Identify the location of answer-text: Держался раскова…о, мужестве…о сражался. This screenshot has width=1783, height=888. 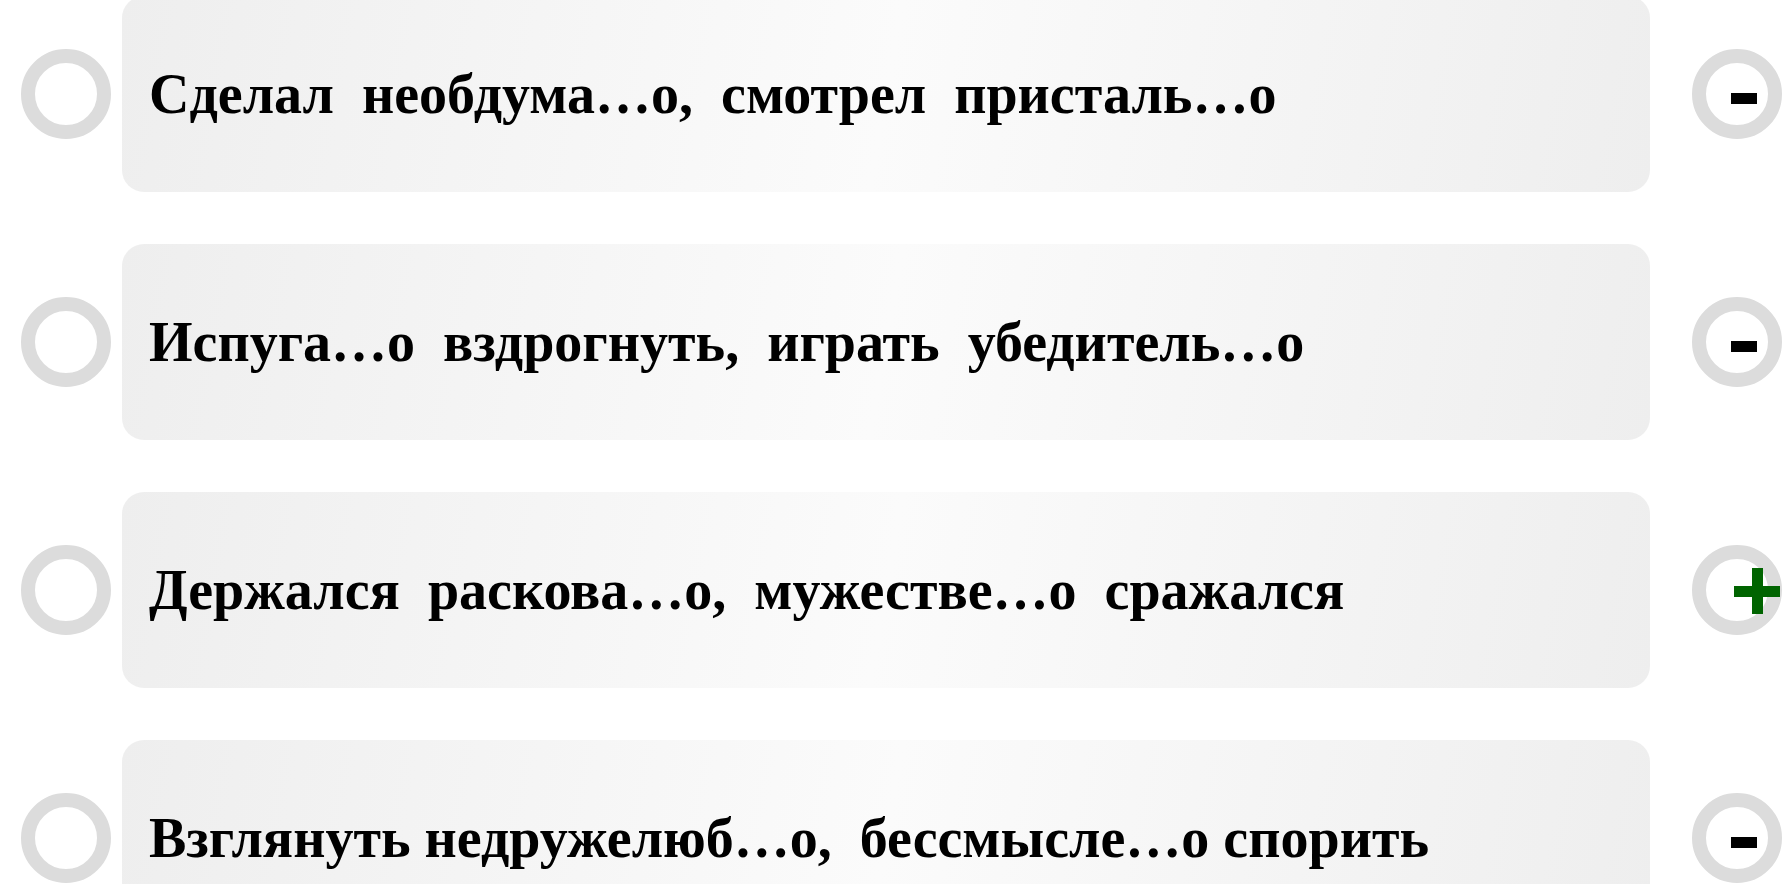
(747, 590).